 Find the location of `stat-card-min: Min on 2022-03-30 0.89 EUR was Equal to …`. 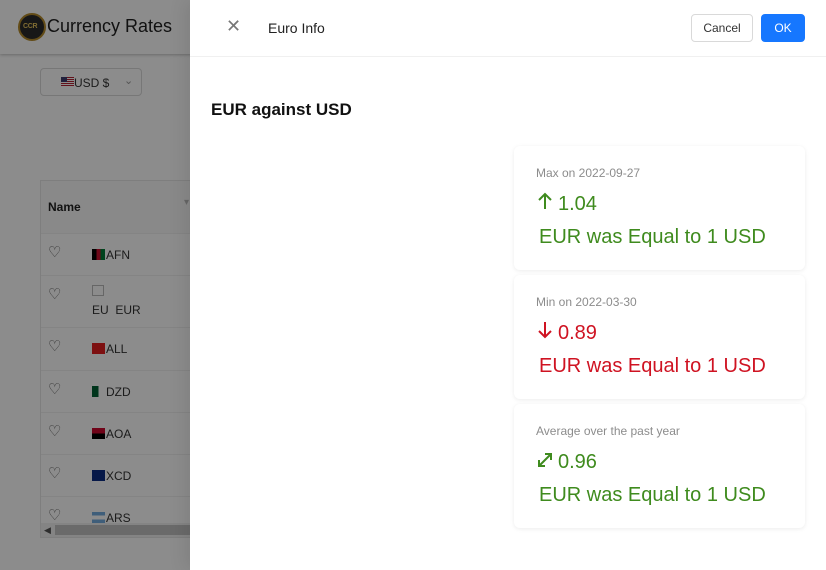

stat-card-min: Min on 2022-03-30 0.89 EUR was Equal to … is located at coordinates (659, 337).